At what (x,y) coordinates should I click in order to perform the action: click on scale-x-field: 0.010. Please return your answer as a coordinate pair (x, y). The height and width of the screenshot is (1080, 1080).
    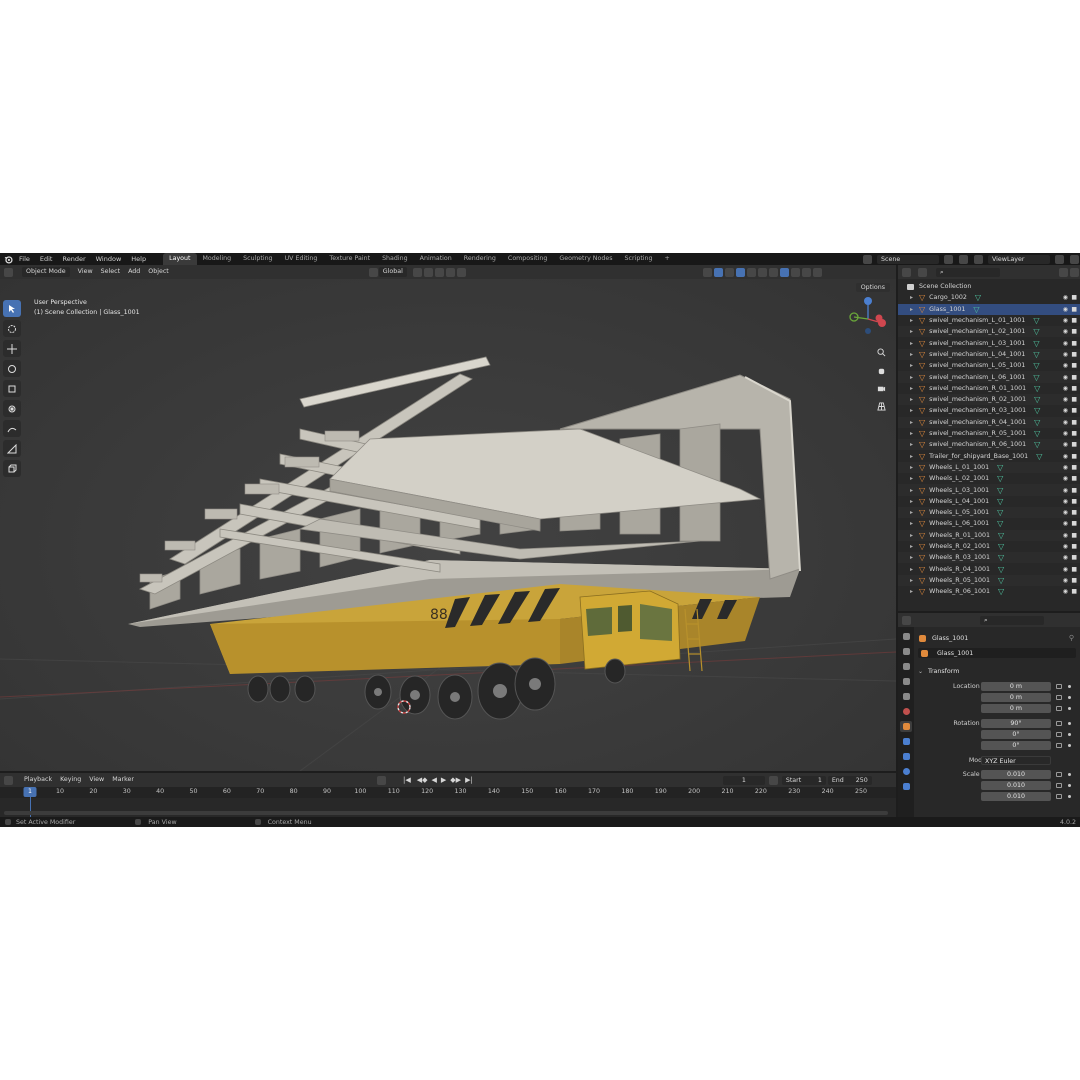
    Looking at the image, I should click on (1016, 774).